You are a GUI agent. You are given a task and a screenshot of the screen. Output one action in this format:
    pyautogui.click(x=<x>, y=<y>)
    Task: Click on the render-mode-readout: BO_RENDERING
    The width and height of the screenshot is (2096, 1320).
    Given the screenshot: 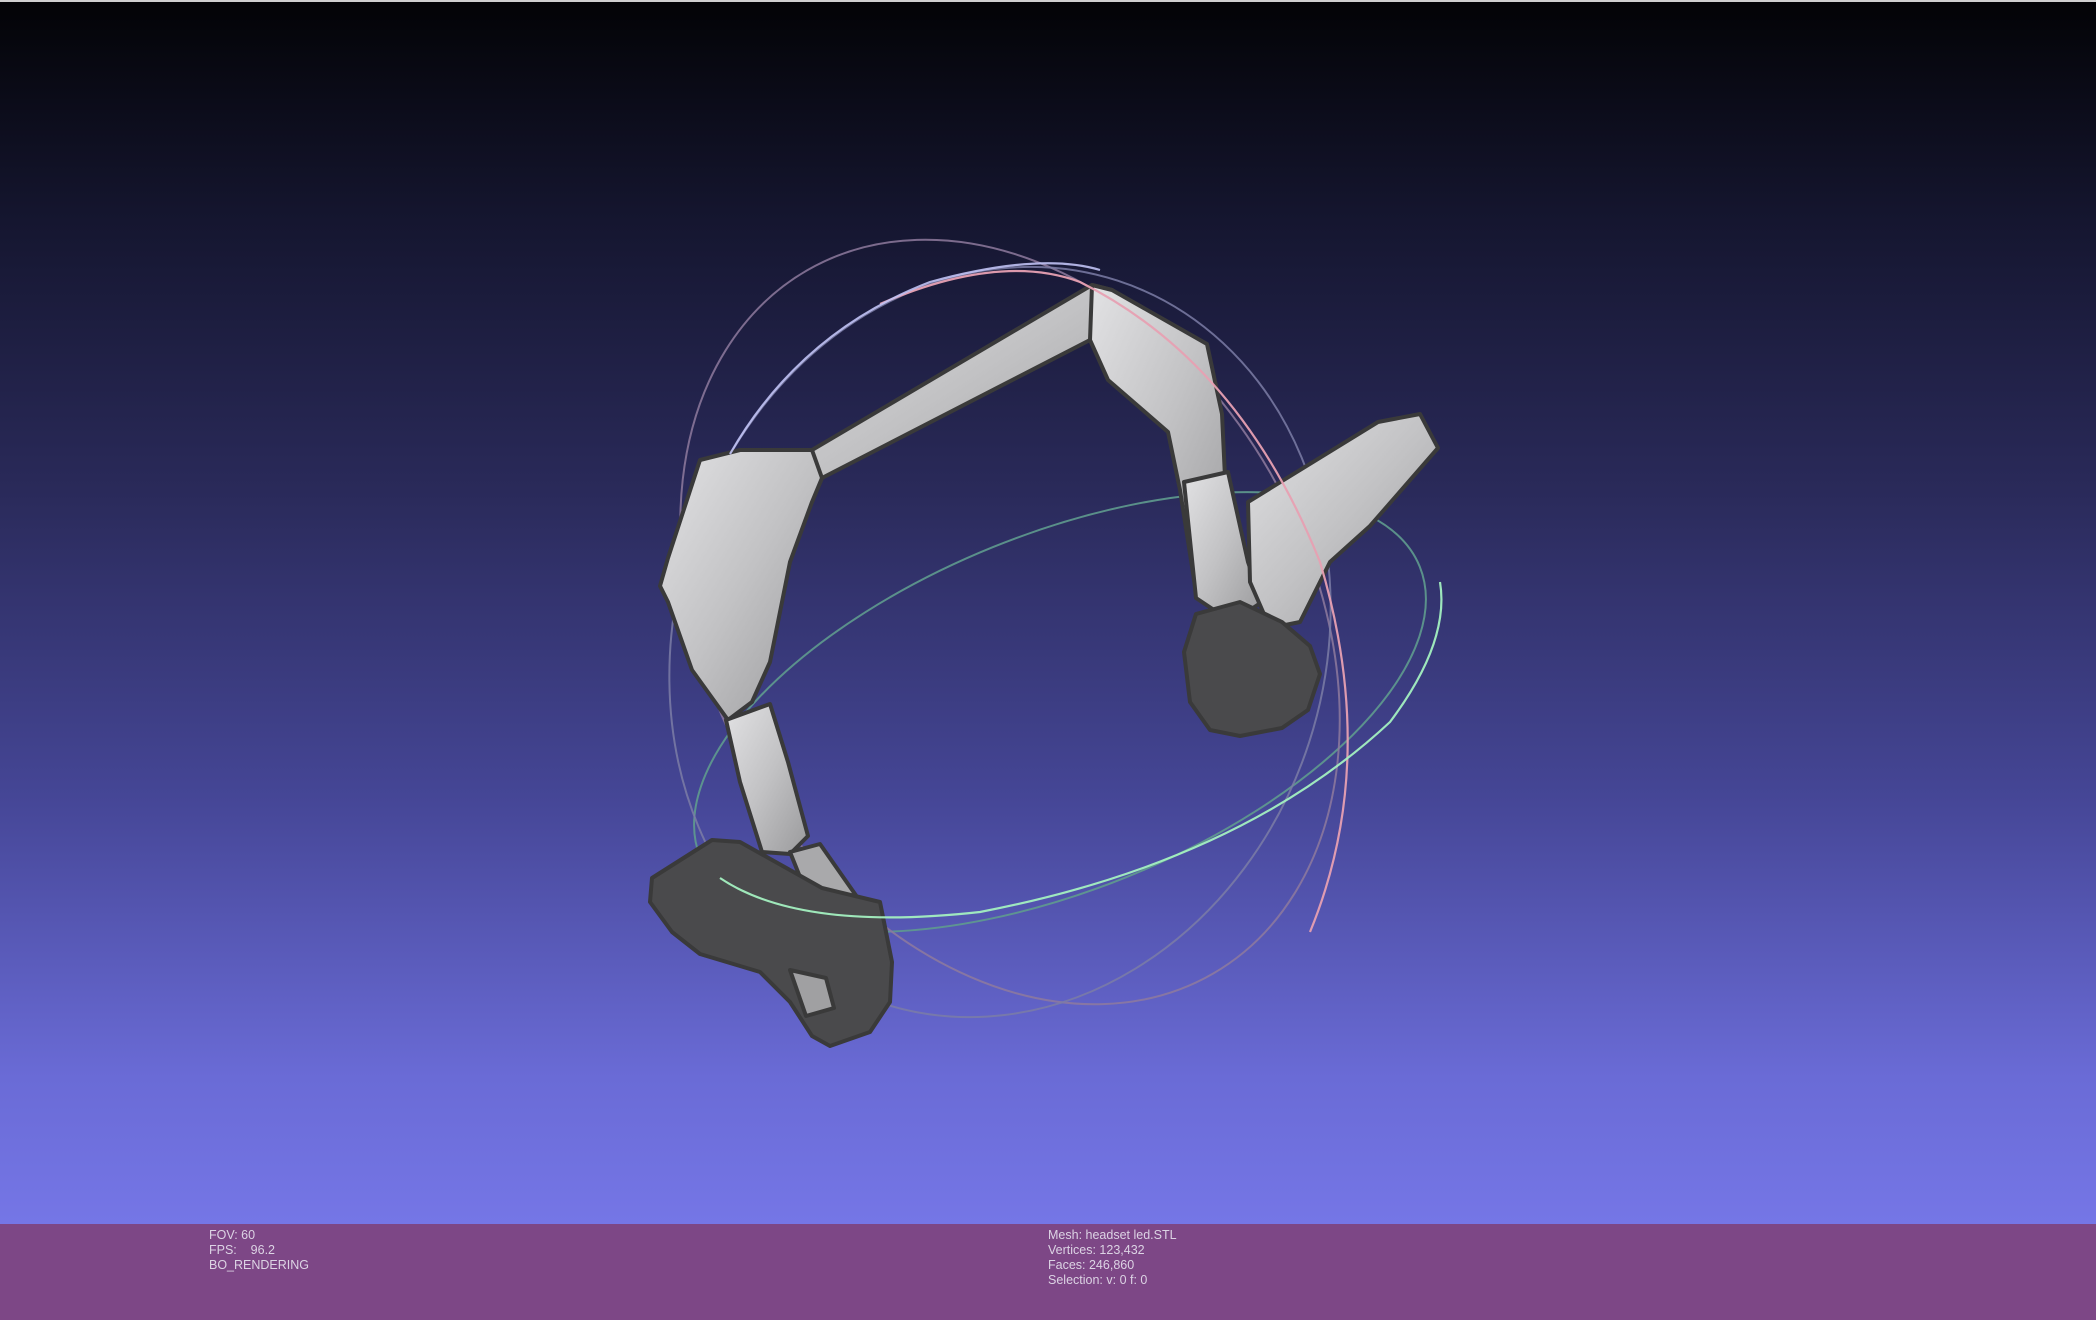 What is the action you would take?
    pyautogui.click(x=259, y=1265)
    